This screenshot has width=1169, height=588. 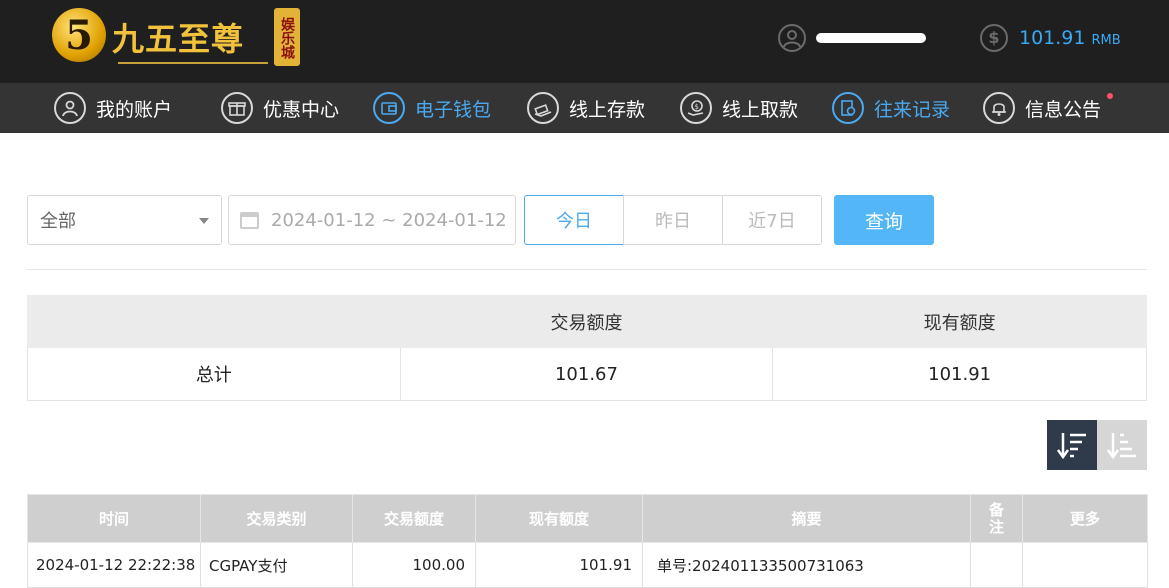 I want to click on calendar-icon, so click(x=249, y=220).